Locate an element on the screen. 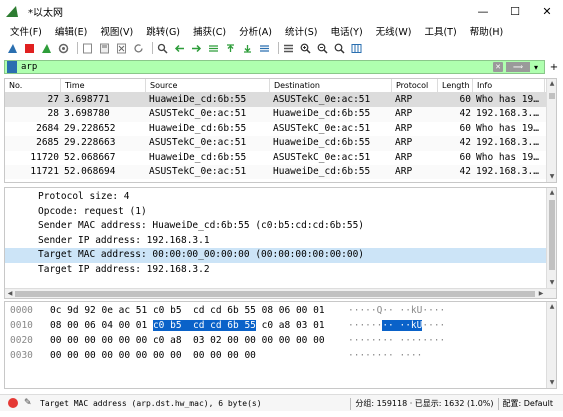 The height and width of the screenshot is (417, 563). find-packet-icon is located at coordinates (162, 48).